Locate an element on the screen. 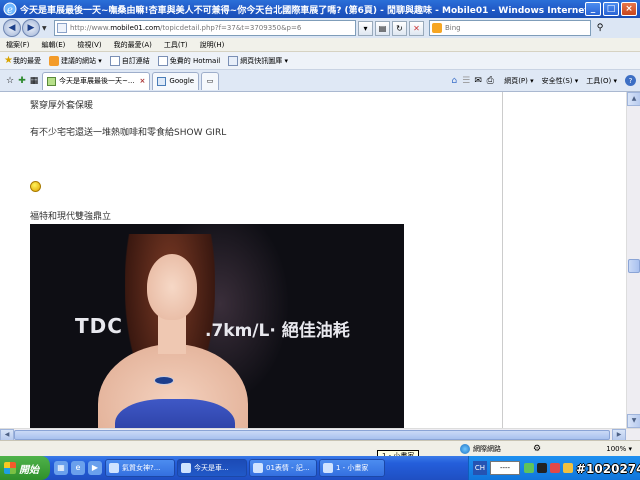  windows-flag-icon is located at coordinates (10, 468).